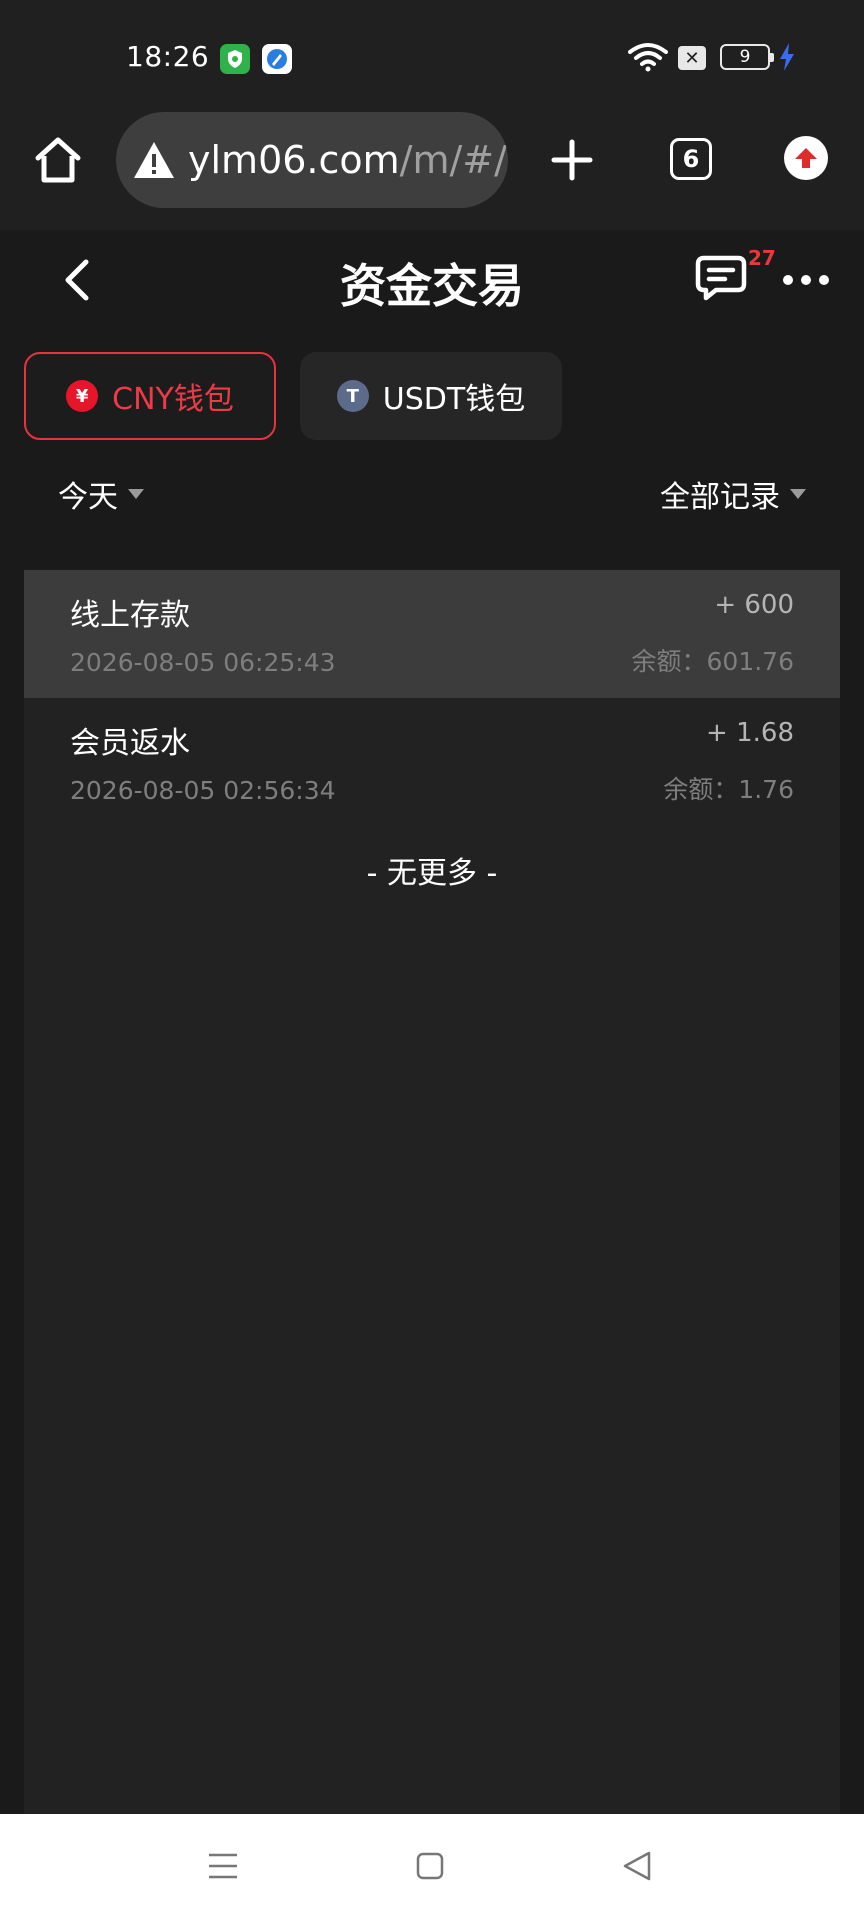 The width and height of the screenshot is (864, 1920). Describe the element at coordinates (720, 497) in the screenshot. I see `record-type-label: 全部记录` at that location.